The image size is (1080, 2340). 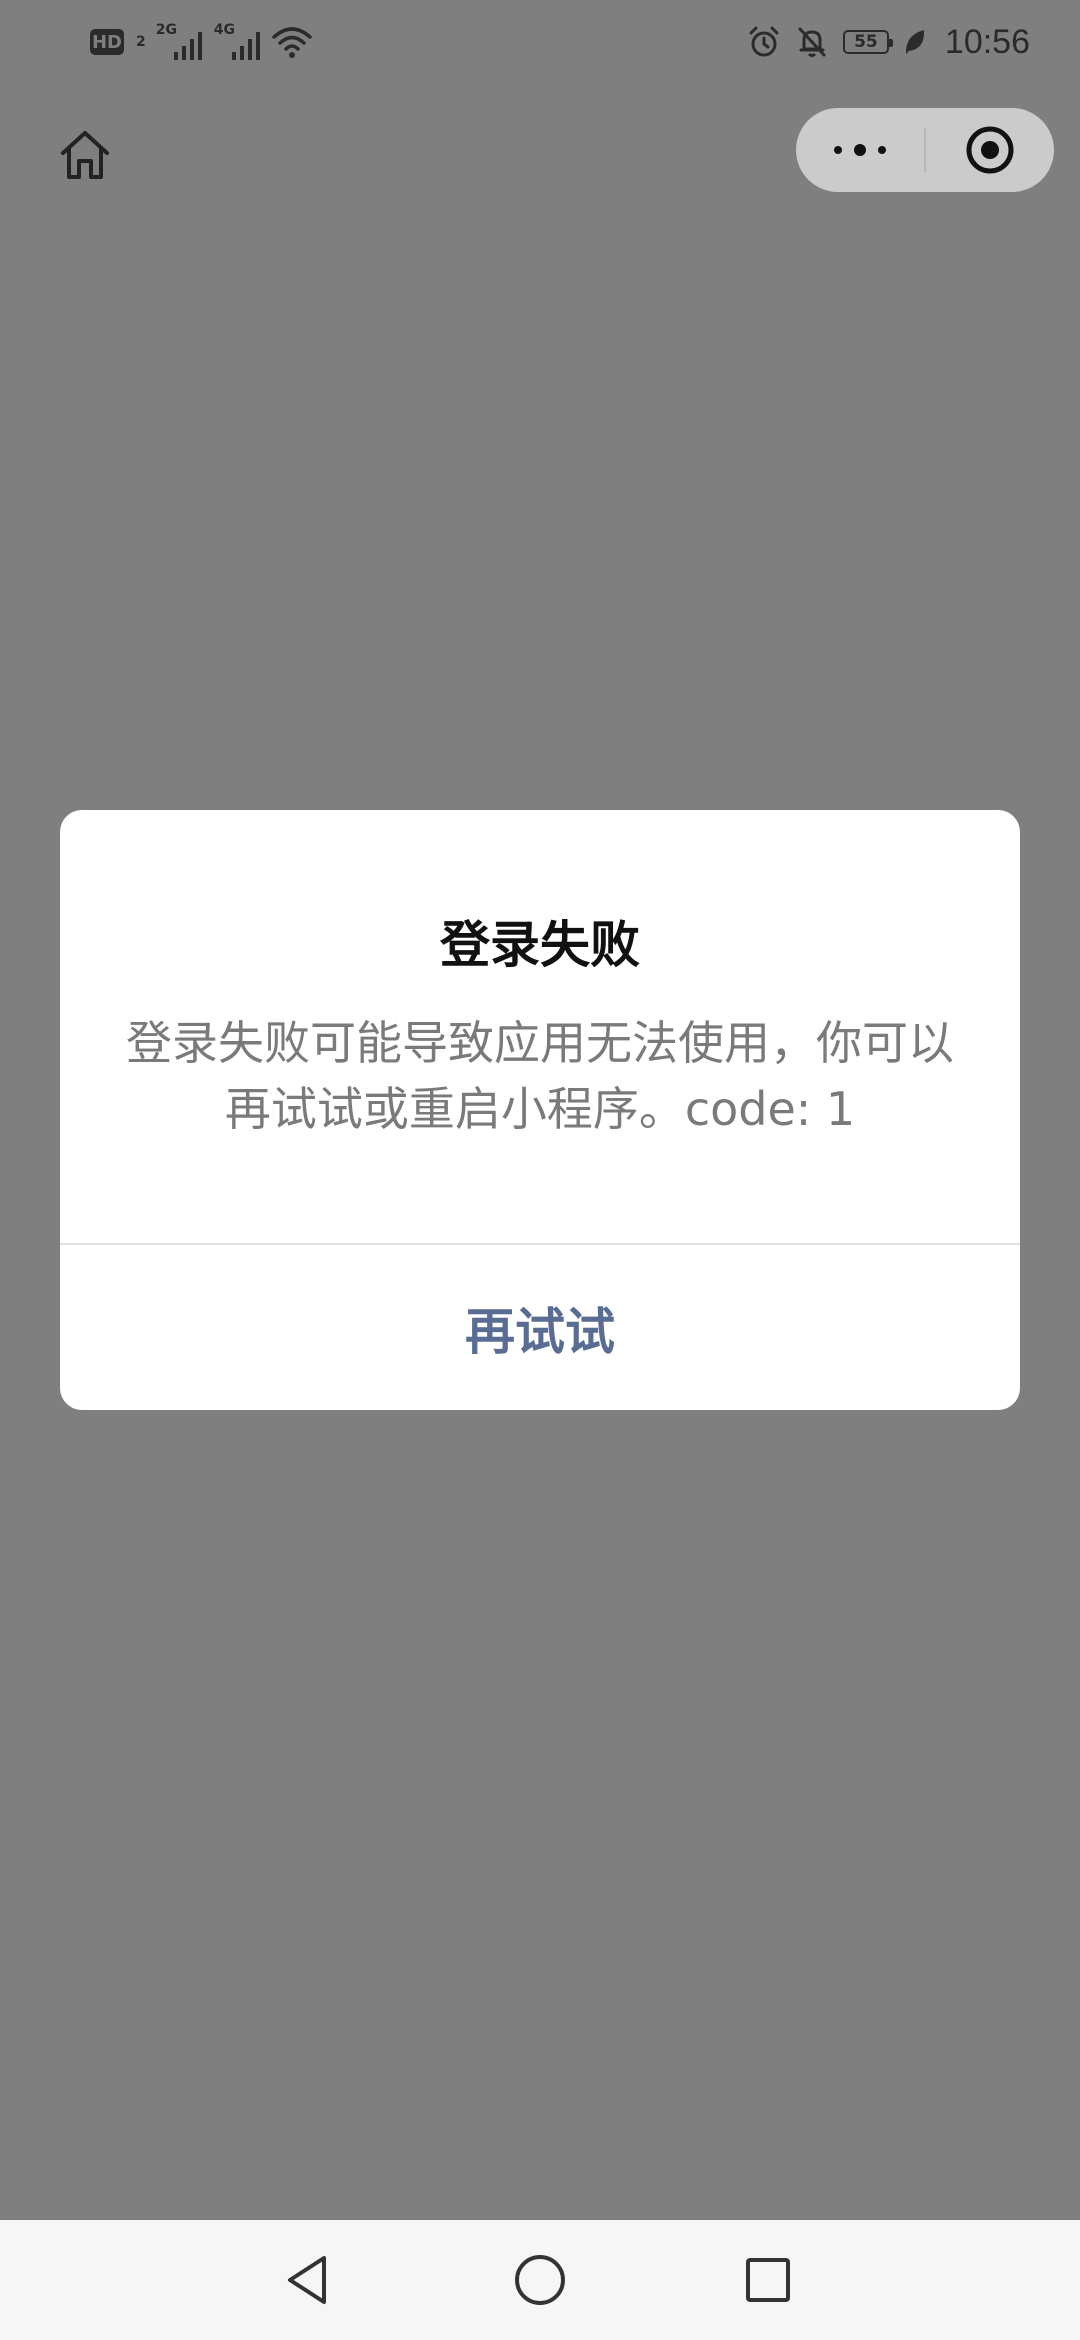 I want to click on status-left: HD 2 2G 4G, so click(x=201, y=42).